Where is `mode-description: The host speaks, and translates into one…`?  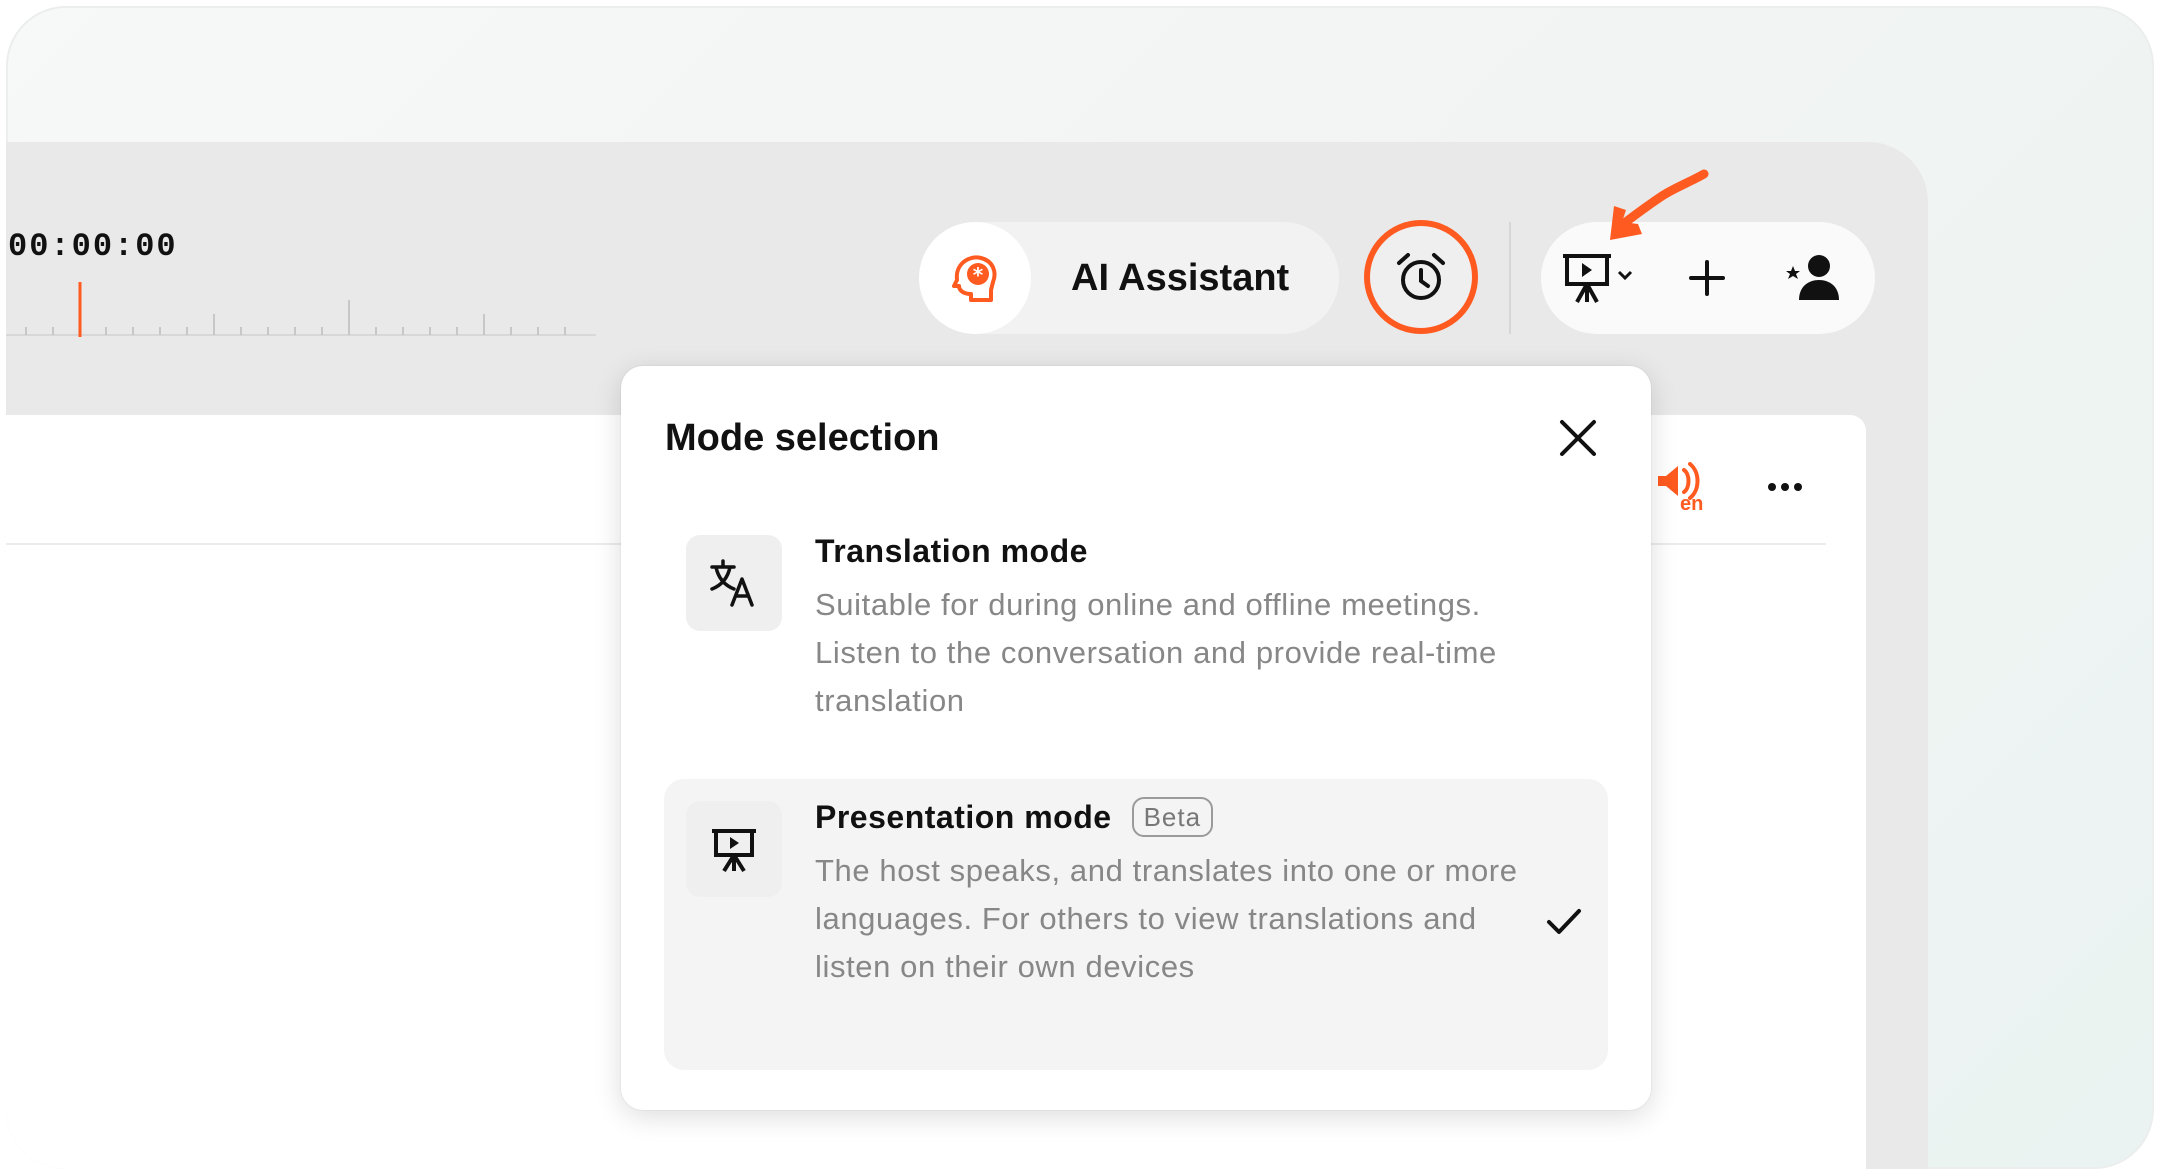 mode-description: The host speaks, and translates into one… is located at coordinates (1166, 918).